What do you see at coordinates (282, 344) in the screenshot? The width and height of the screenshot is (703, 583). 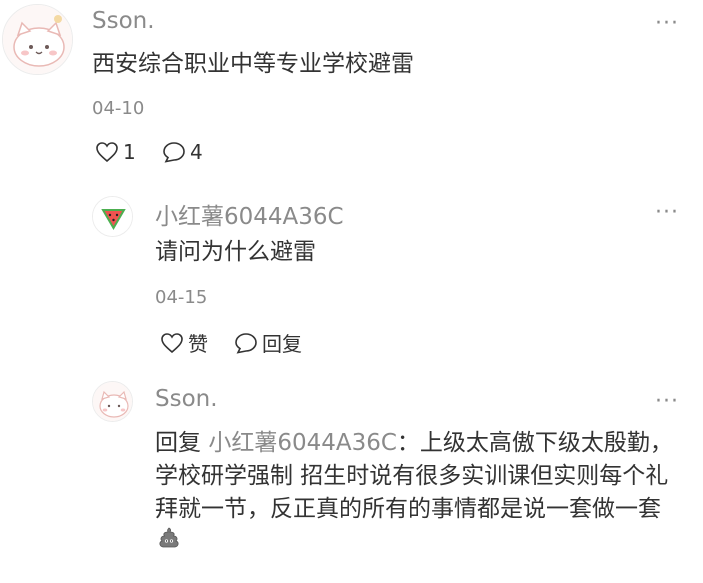 I see `reply-label: 回复` at bounding box center [282, 344].